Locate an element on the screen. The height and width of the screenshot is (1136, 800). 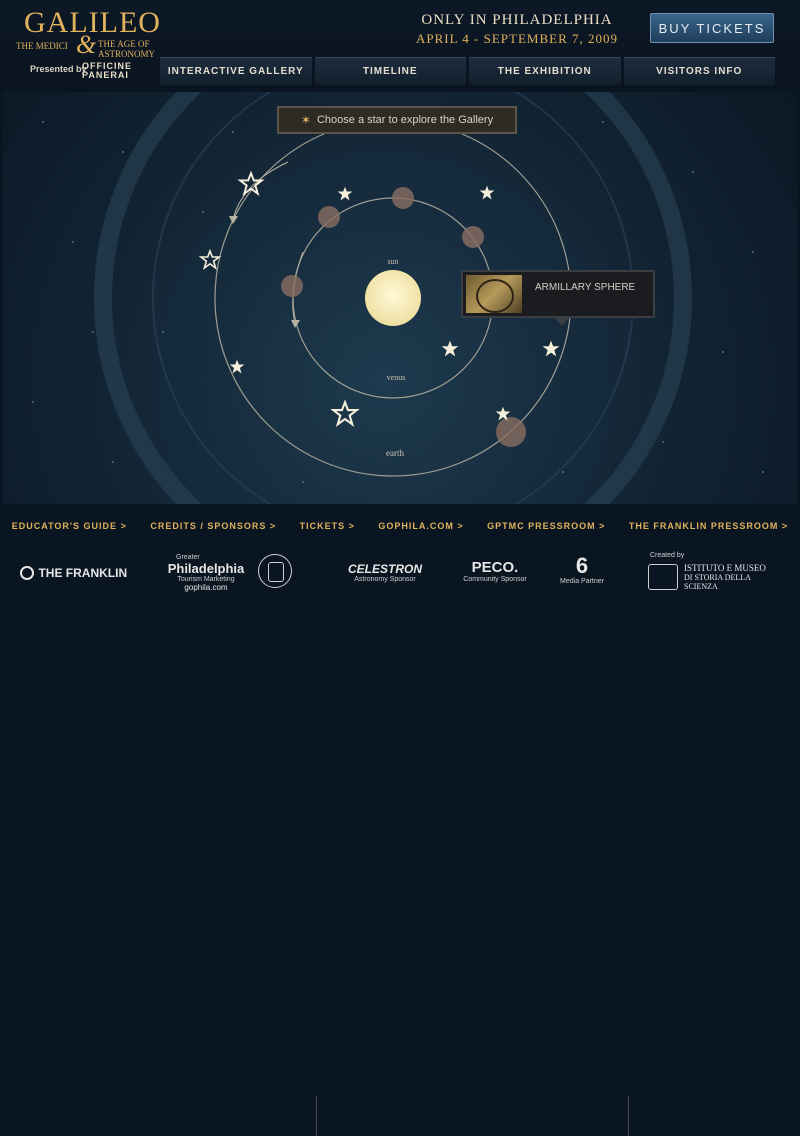
media-partner-logo: 6 Media Partner is located at coordinates (582, 569).